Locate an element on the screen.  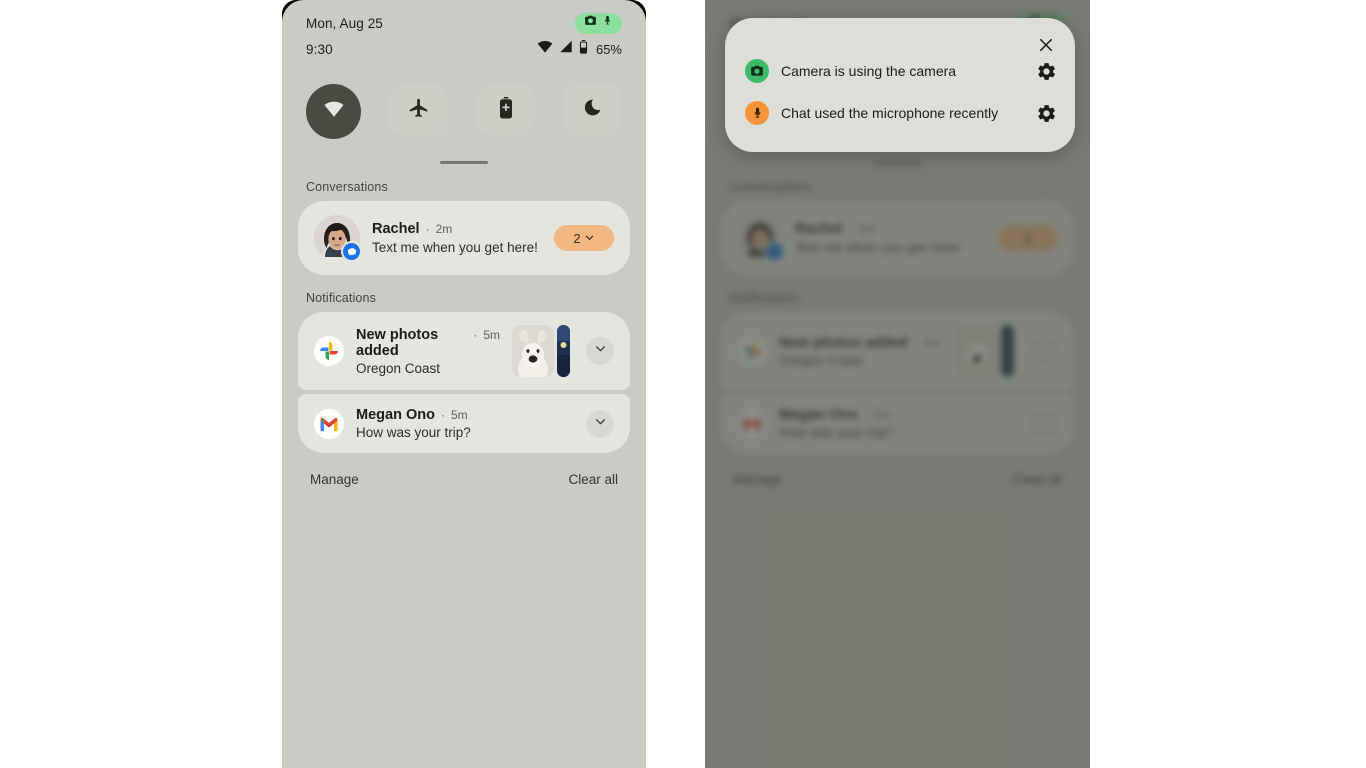
conversation-text: Rachel · 2m Text me when you get here! is located at coordinates (457, 238).